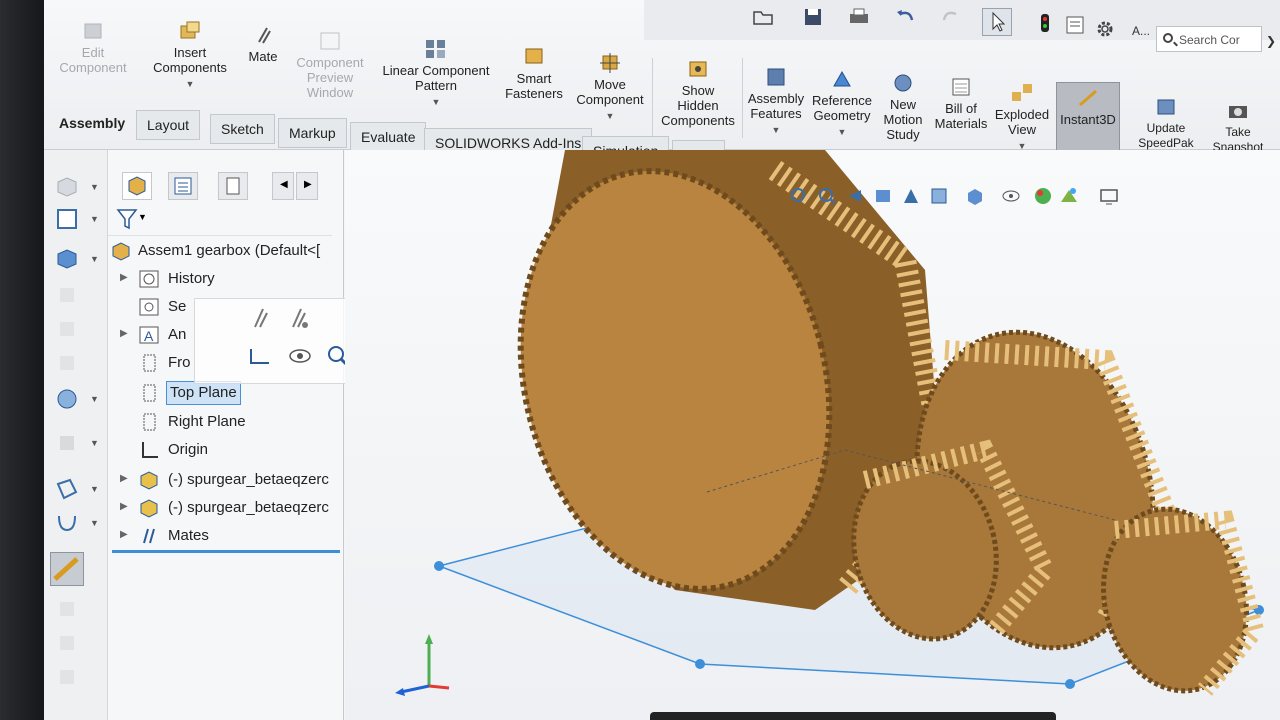  What do you see at coordinates (1271, 41) in the screenshot?
I see `chevron-down-icon: ❯` at bounding box center [1271, 41].